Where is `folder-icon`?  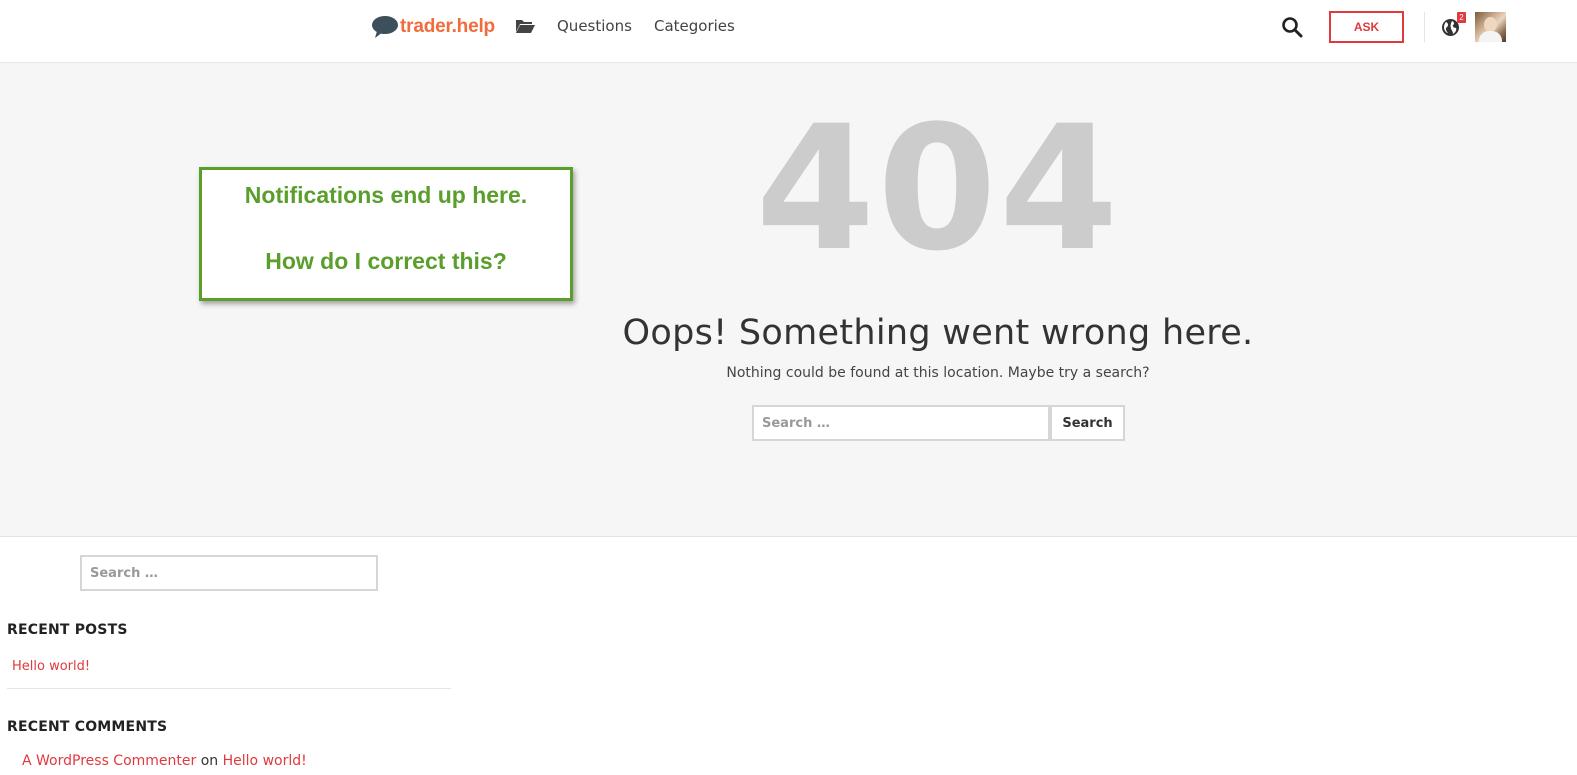
folder-icon is located at coordinates (525, 26).